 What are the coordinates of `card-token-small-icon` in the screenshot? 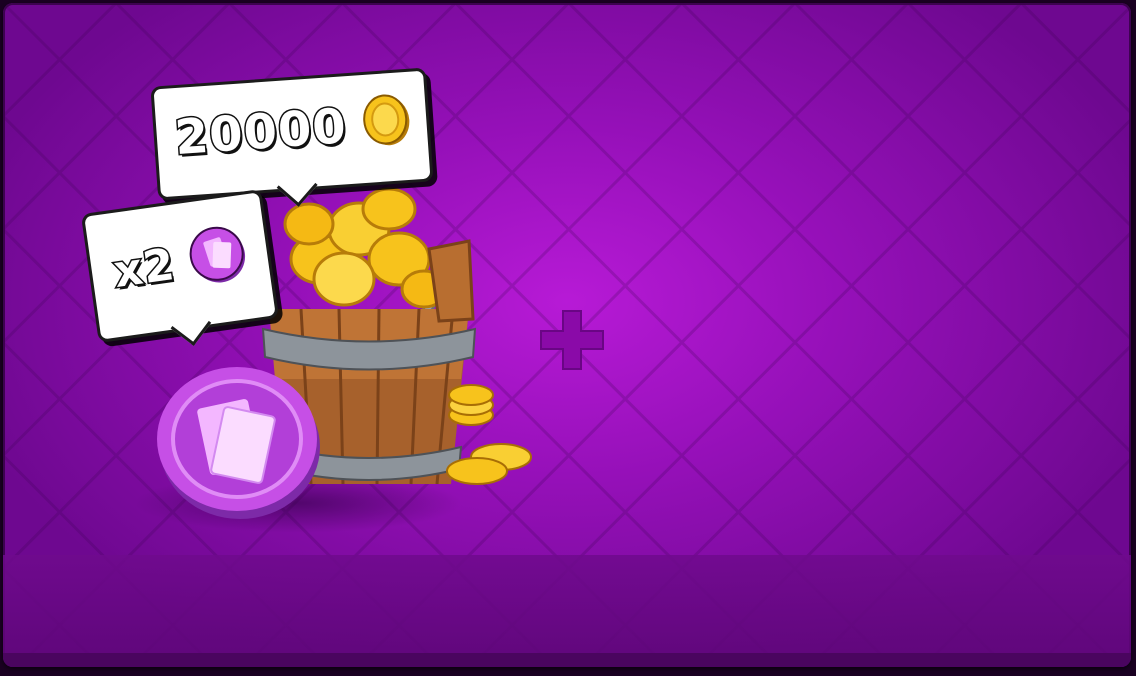 It's located at (217, 254).